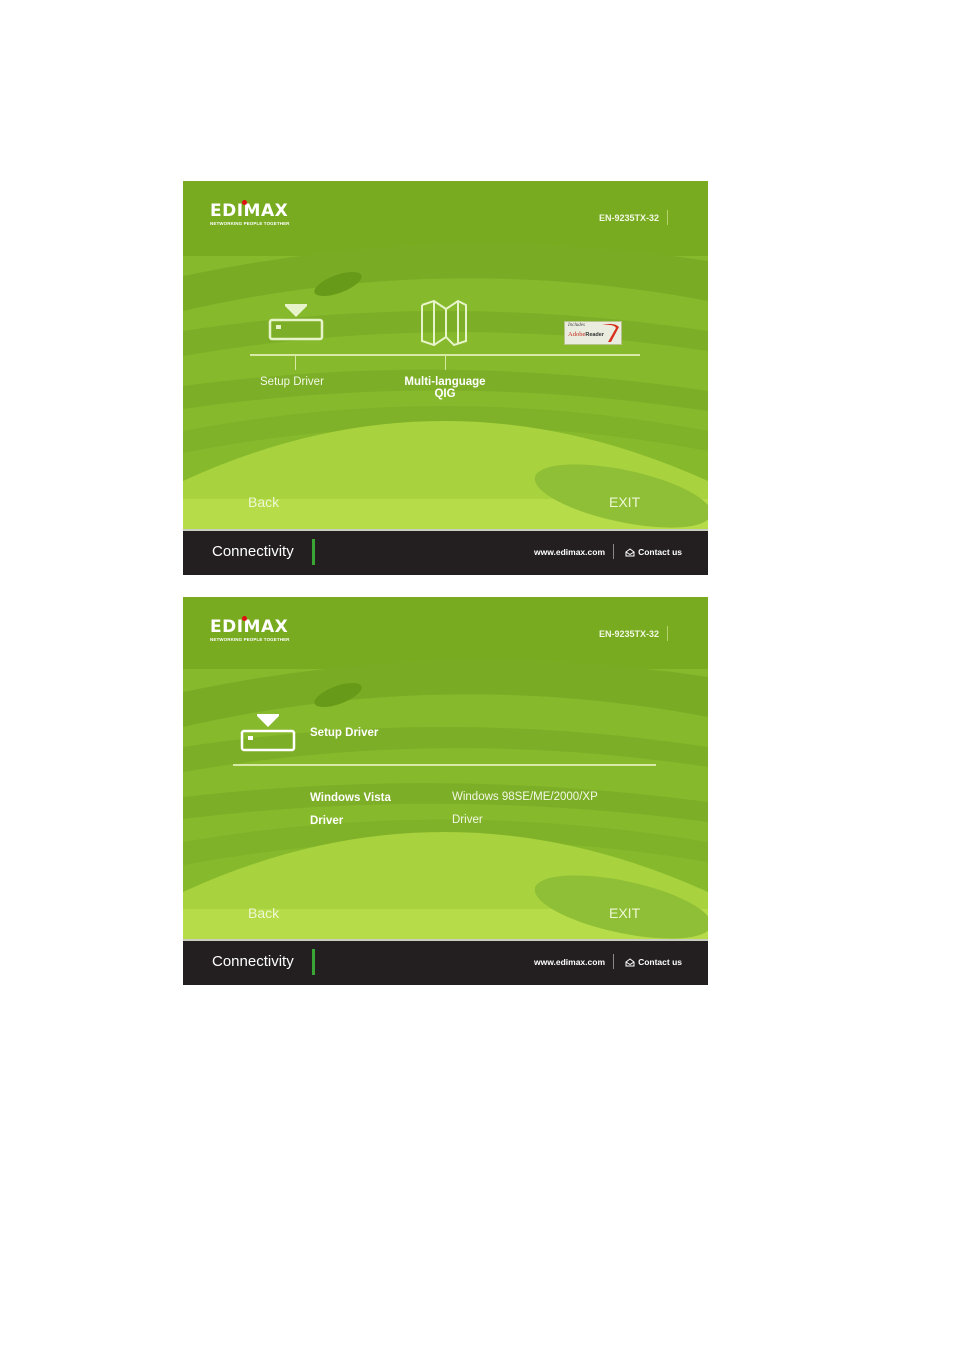 This screenshot has width=954, height=1350. What do you see at coordinates (586, 334) in the screenshot?
I see `adobe-badge-product: AdobeReader` at bounding box center [586, 334].